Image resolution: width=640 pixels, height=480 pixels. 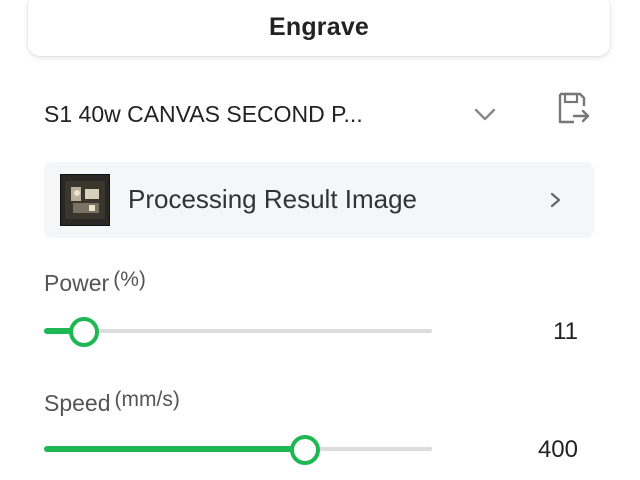 I want to click on speed-slider-thumb, so click(x=305, y=450).